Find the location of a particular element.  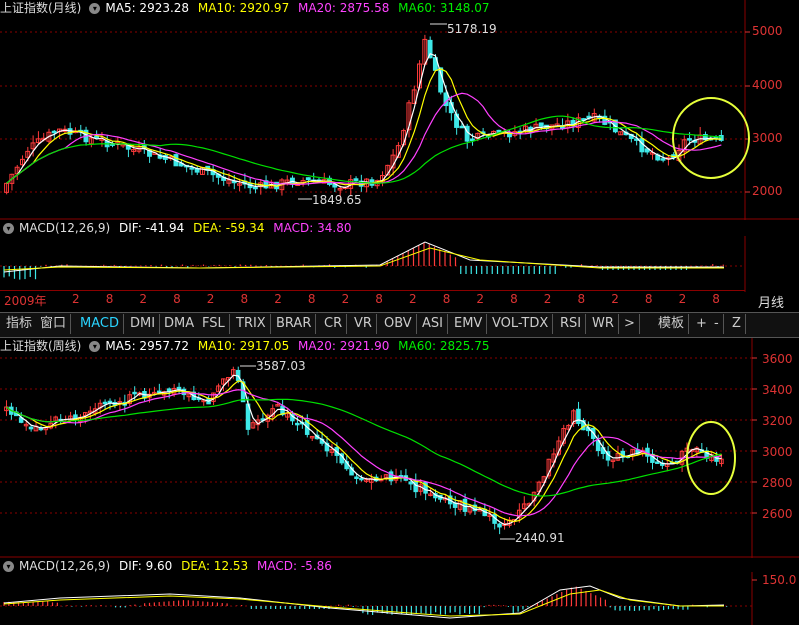

weekly-macd-tick: 150.0 is located at coordinates (779, 580).